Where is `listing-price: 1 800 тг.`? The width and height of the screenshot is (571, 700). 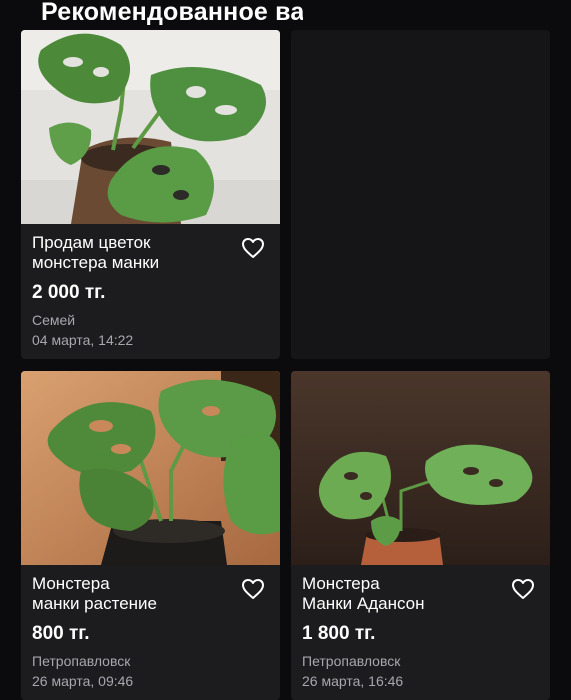 listing-price: 1 800 тг. is located at coordinates (339, 633).